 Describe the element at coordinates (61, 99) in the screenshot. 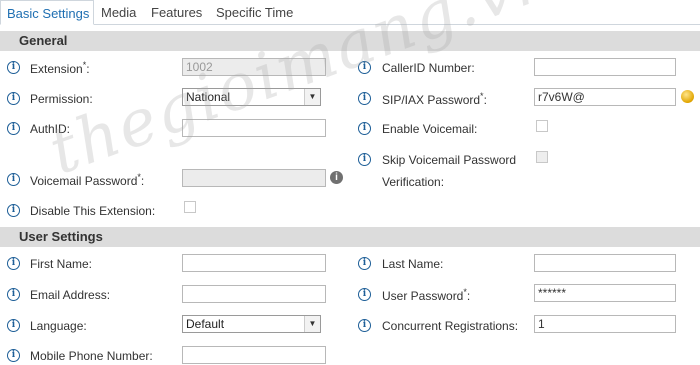

I see `permission-label: Permission:` at that location.